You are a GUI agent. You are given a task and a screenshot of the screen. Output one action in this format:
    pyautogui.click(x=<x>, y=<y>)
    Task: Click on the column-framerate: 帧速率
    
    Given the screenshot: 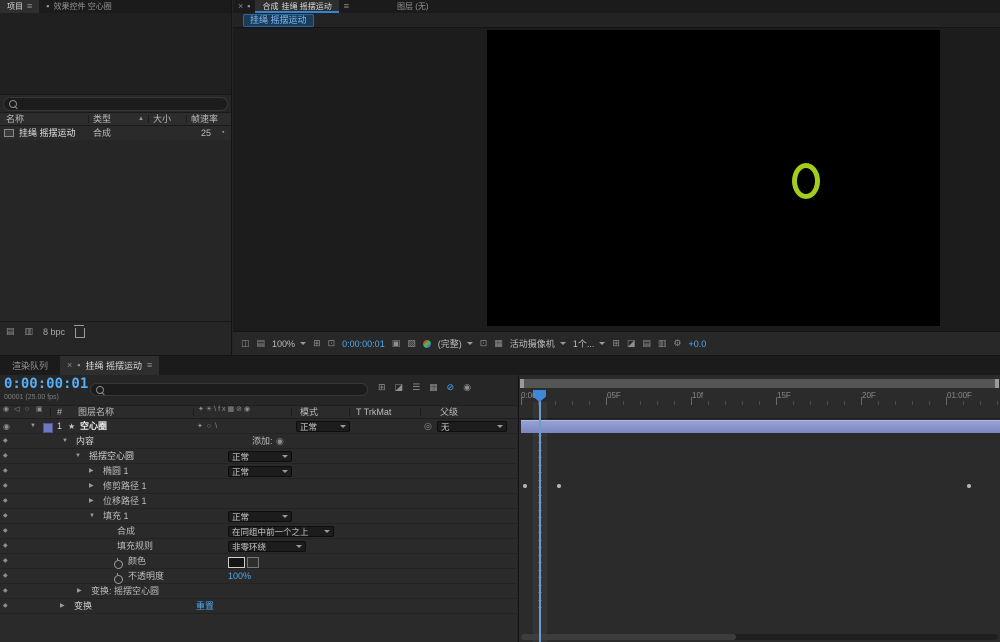 What is the action you would take?
    pyautogui.click(x=204, y=119)
    